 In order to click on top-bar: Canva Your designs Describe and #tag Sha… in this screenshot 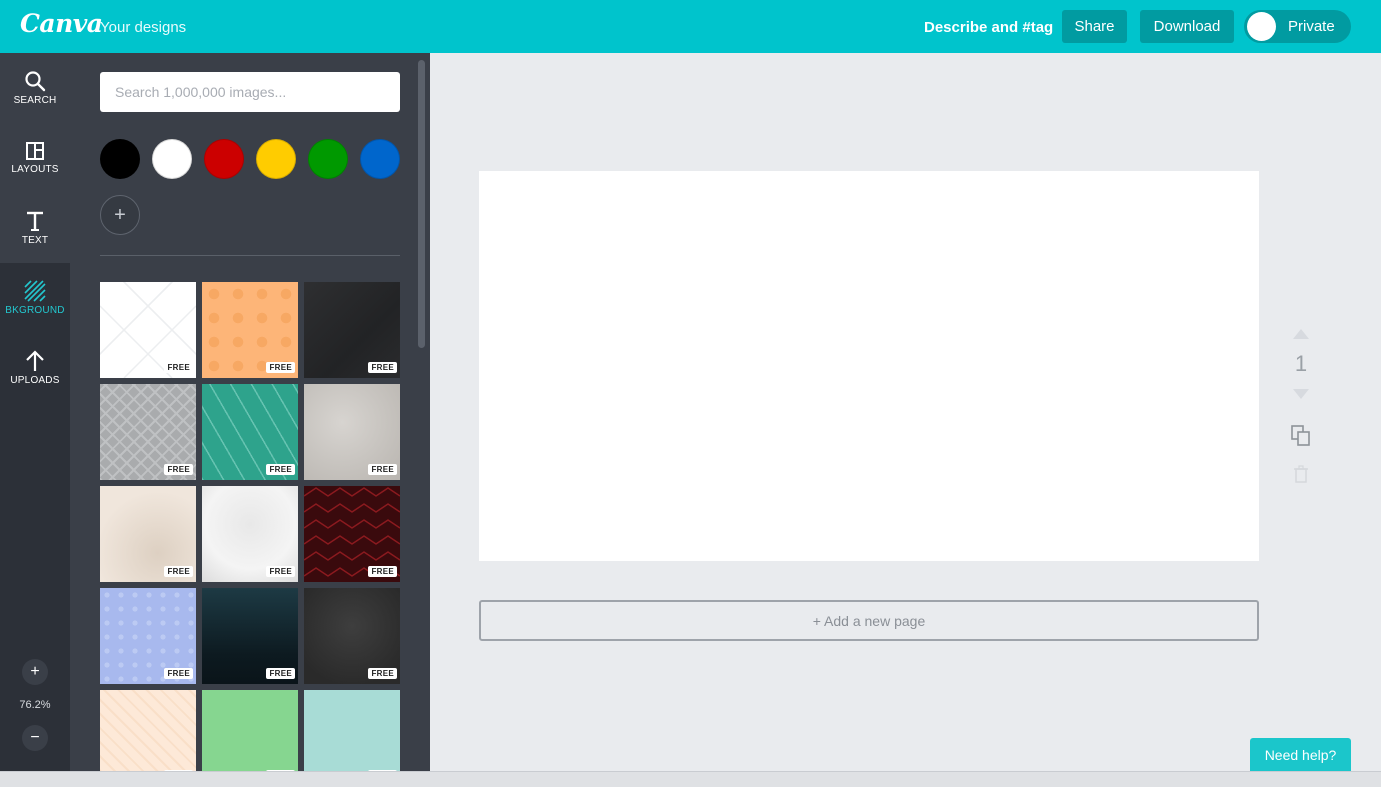, I will do `click(690, 26)`.